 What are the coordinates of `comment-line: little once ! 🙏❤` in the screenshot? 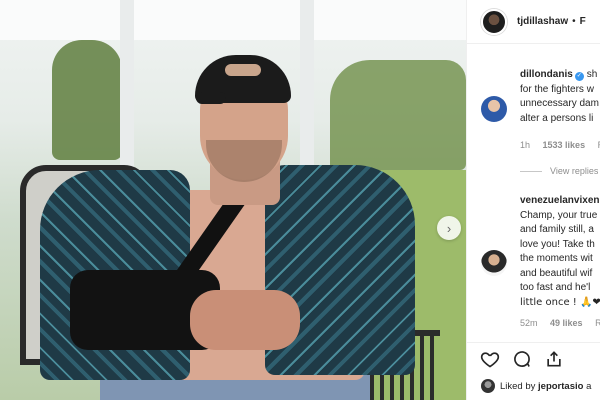 It's located at (560, 302).